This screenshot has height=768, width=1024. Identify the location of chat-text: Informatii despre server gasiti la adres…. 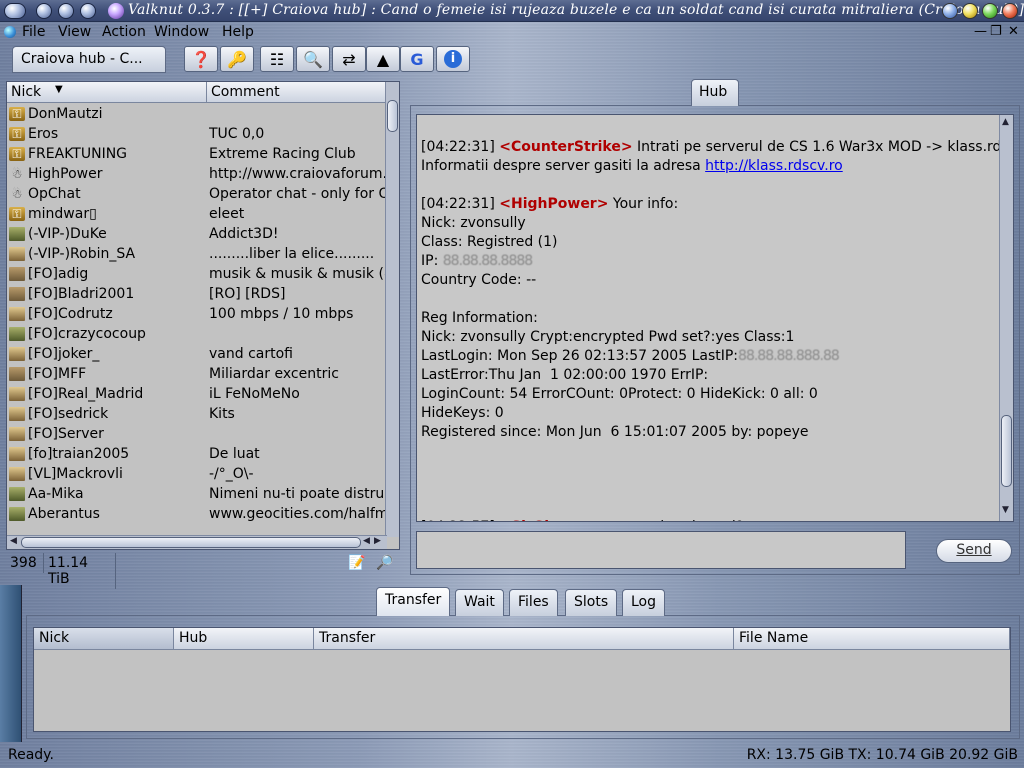
(563, 166).